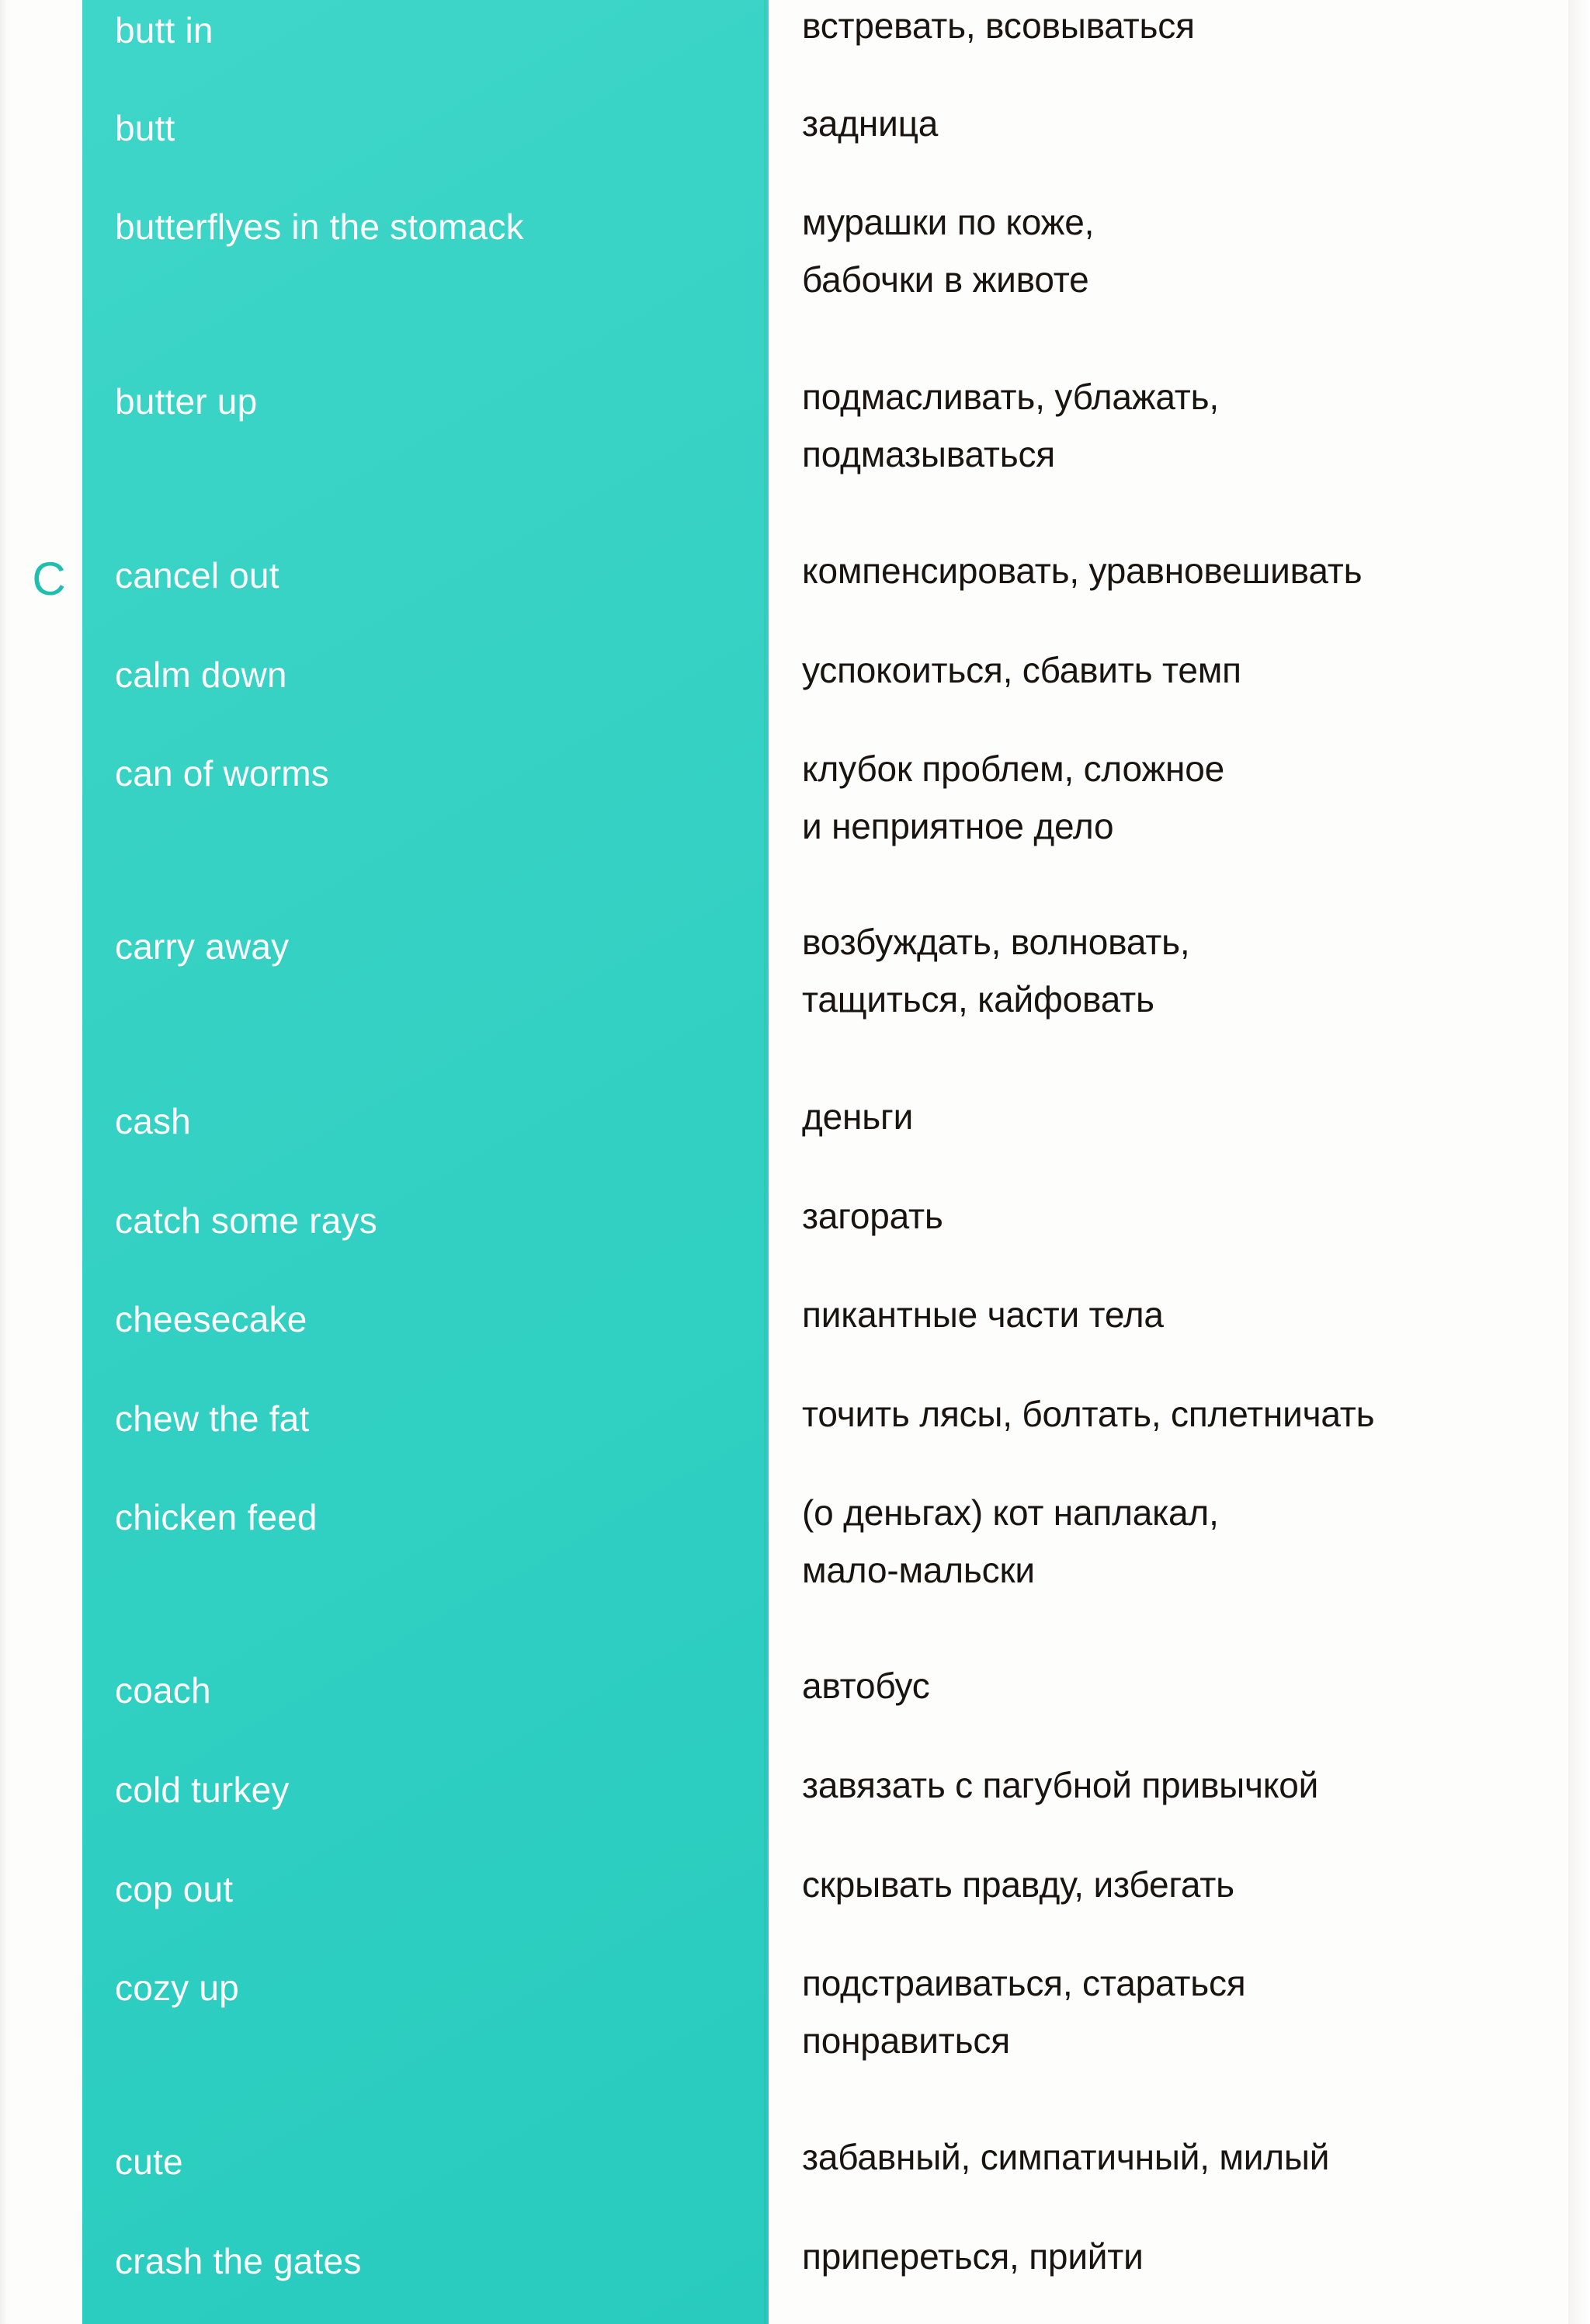  I want to click on definition-line: задница, so click(870, 123).